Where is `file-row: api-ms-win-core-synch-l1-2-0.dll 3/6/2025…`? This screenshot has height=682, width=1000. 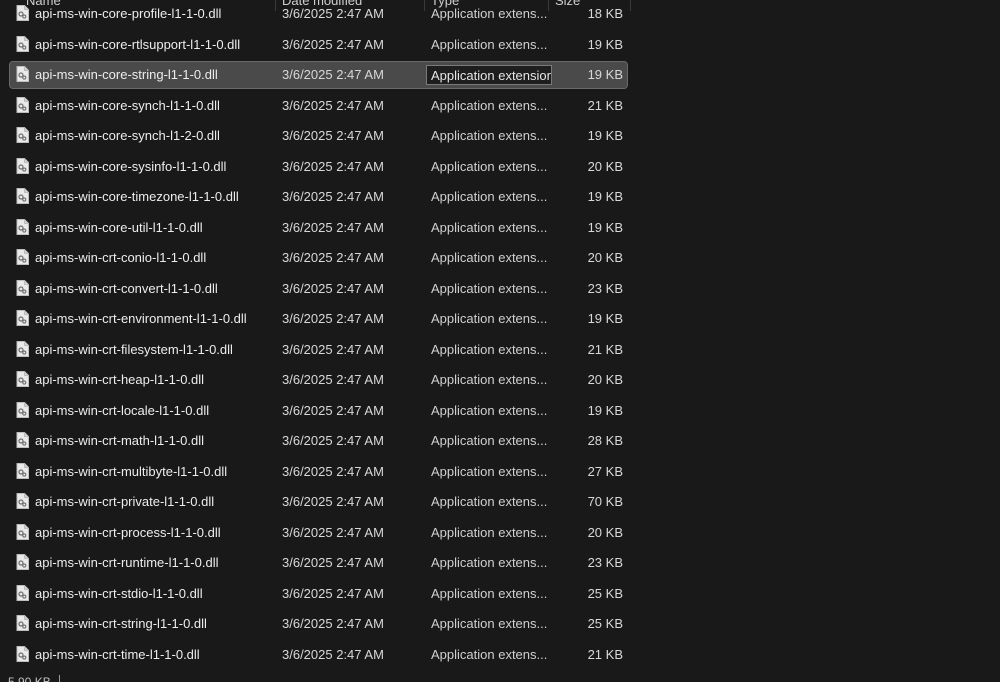 file-row: api-ms-win-core-synch-l1-2-0.dll 3/6/2025… is located at coordinates (318, 136).